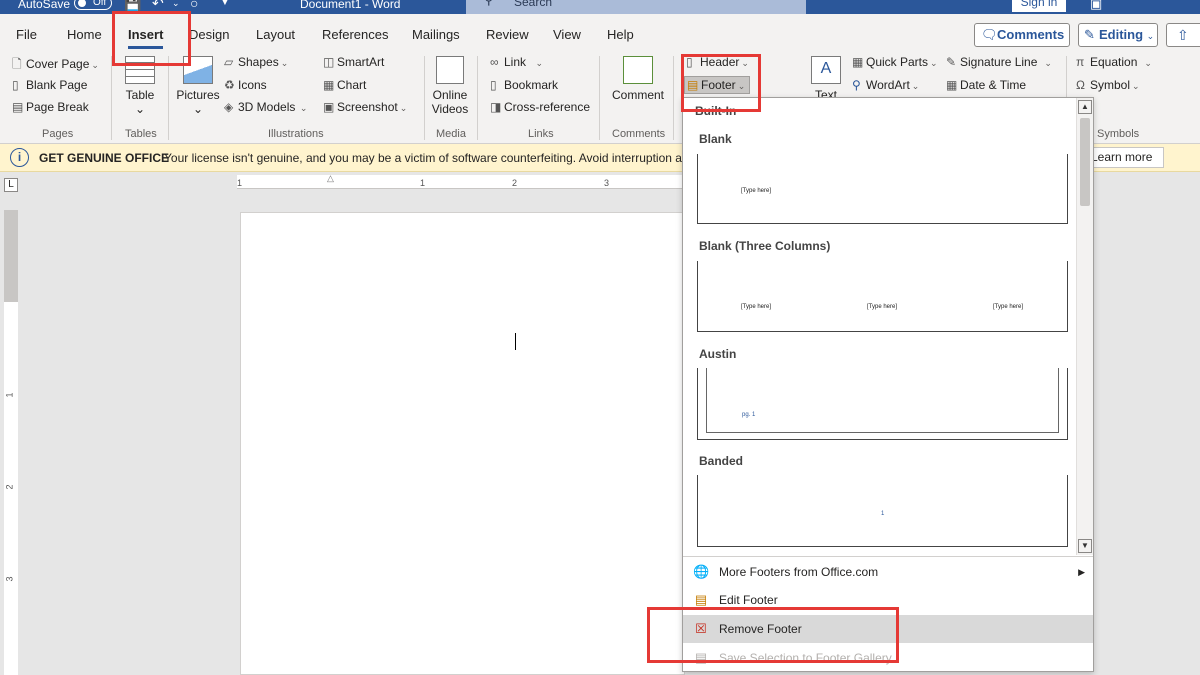 This screenshot has height=675, width=1200. I want to click on learn-more-button: Learn more, so click(1123, 157).